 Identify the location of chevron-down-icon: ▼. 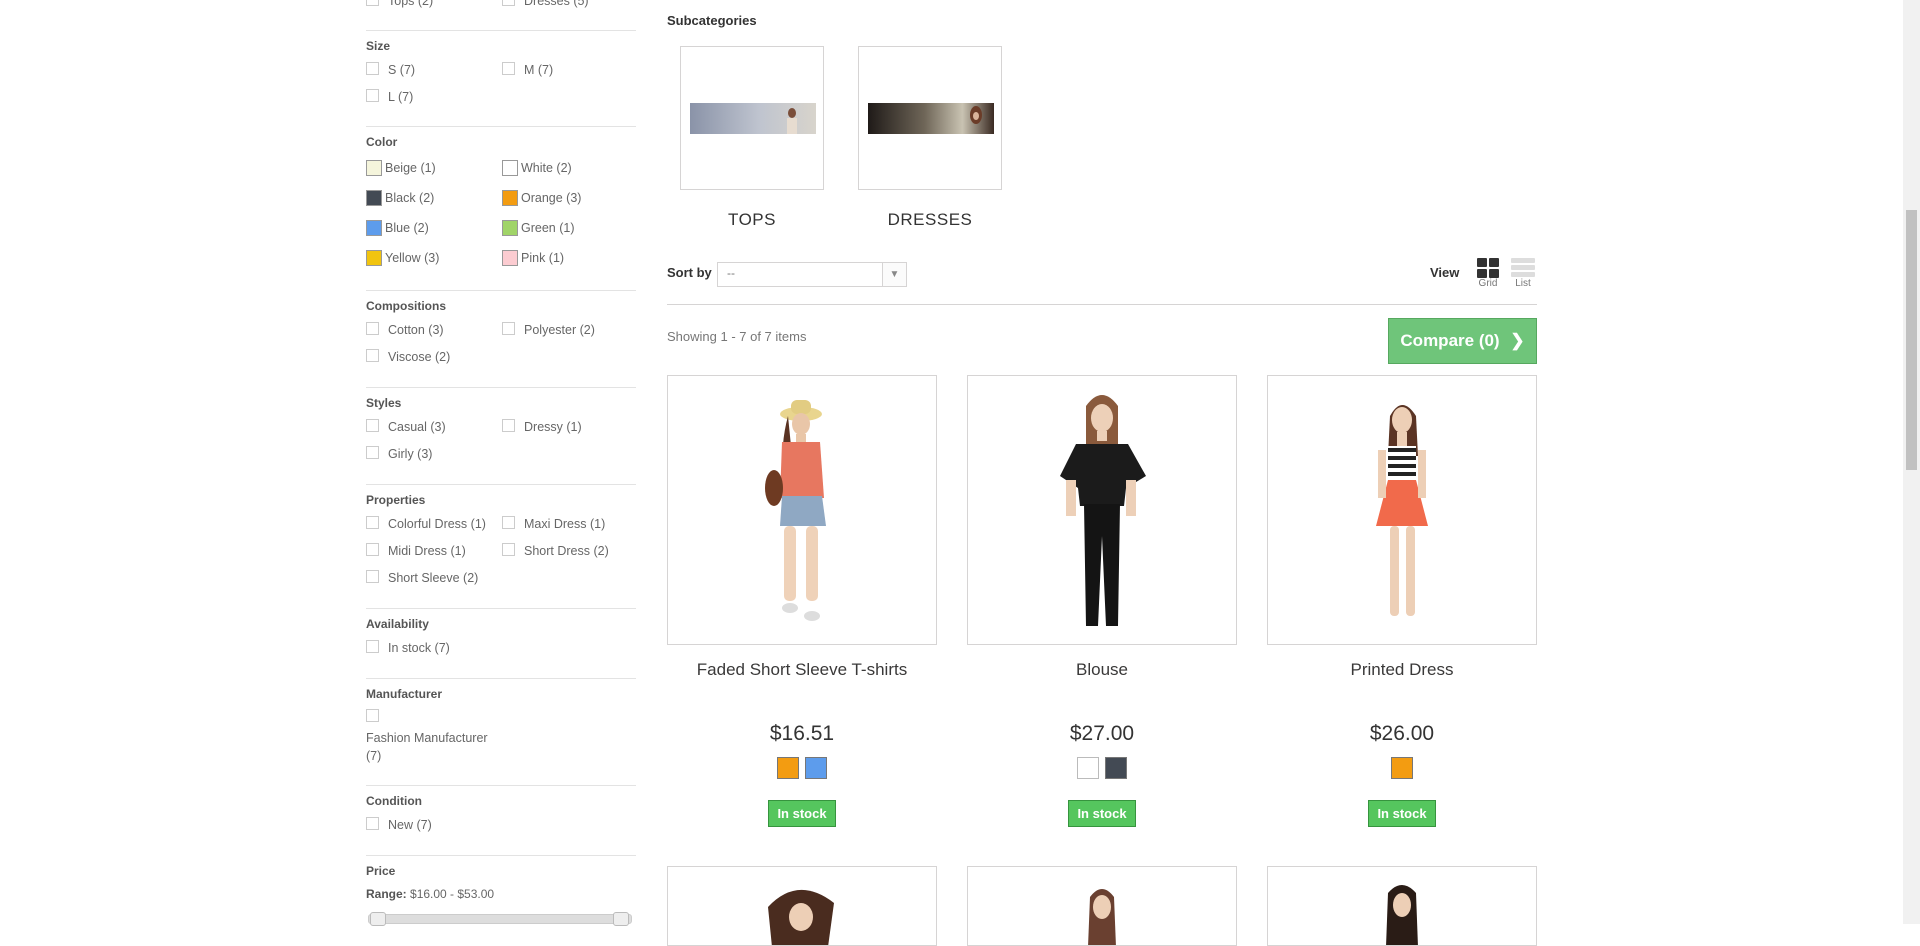
(894, 274).